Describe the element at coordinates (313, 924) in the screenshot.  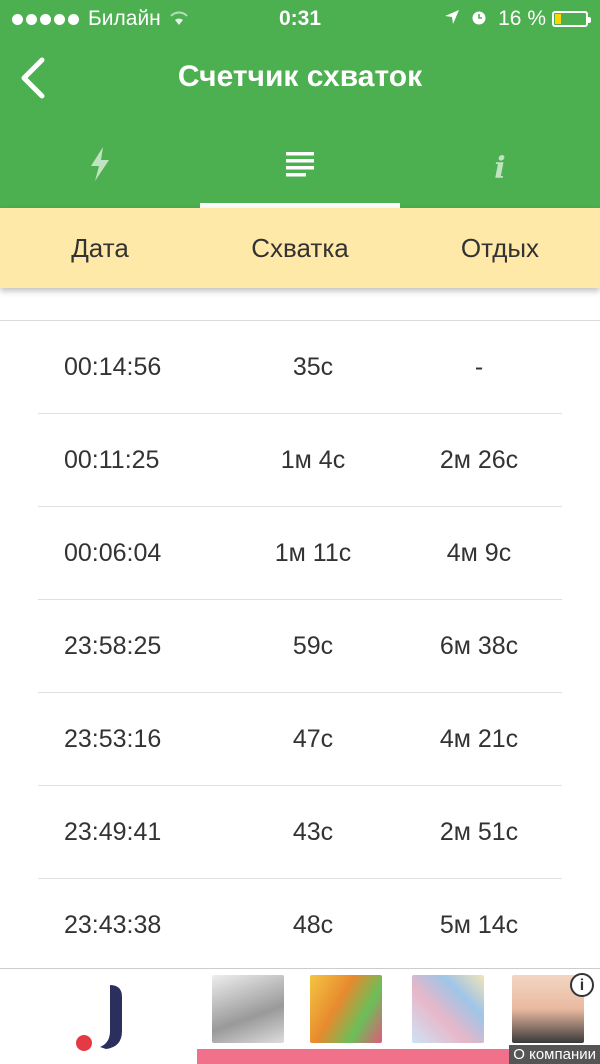
I see `cell-contraction: 48с` at that location.